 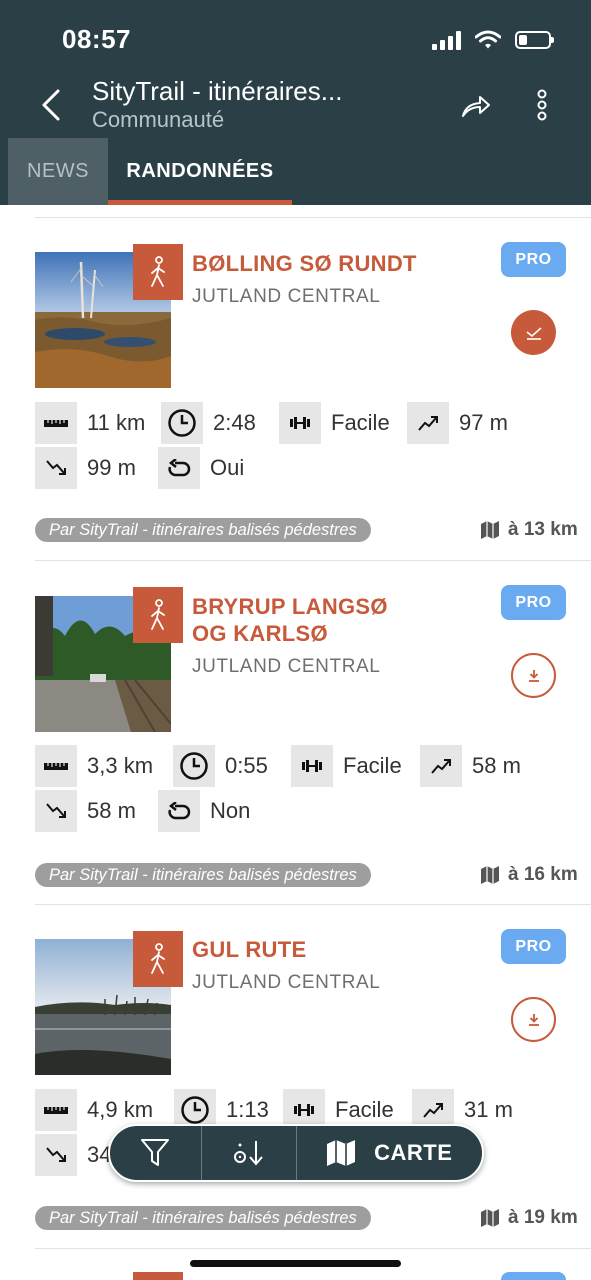 What do you see at coordinates (230, 810) in the screenshot?
I see `stat-value: Non` at bounding box center [230, 810].